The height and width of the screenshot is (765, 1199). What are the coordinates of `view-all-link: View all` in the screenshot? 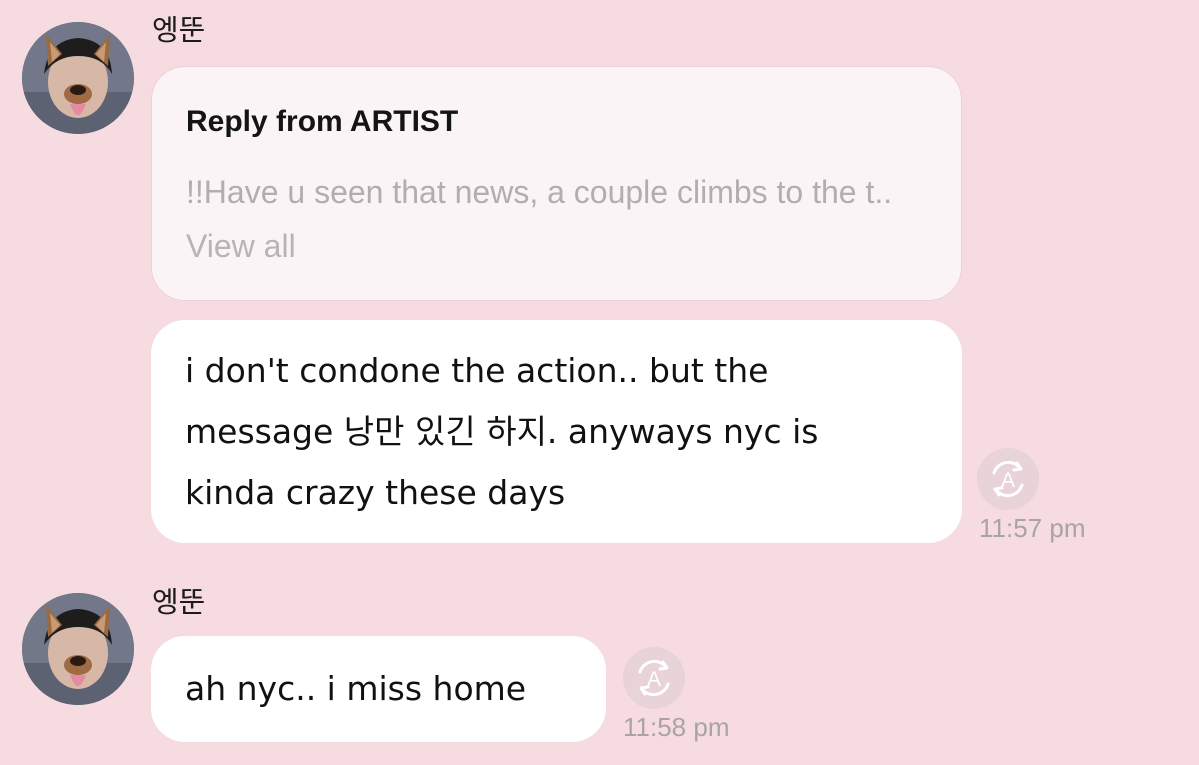 It's located at (241, 246).